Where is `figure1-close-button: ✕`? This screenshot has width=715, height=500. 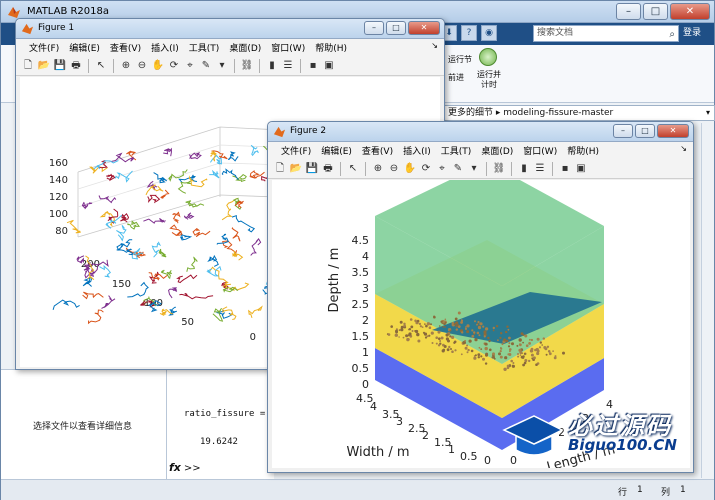 figure1-close-button: ✕ is located at coordinates (424, 28).